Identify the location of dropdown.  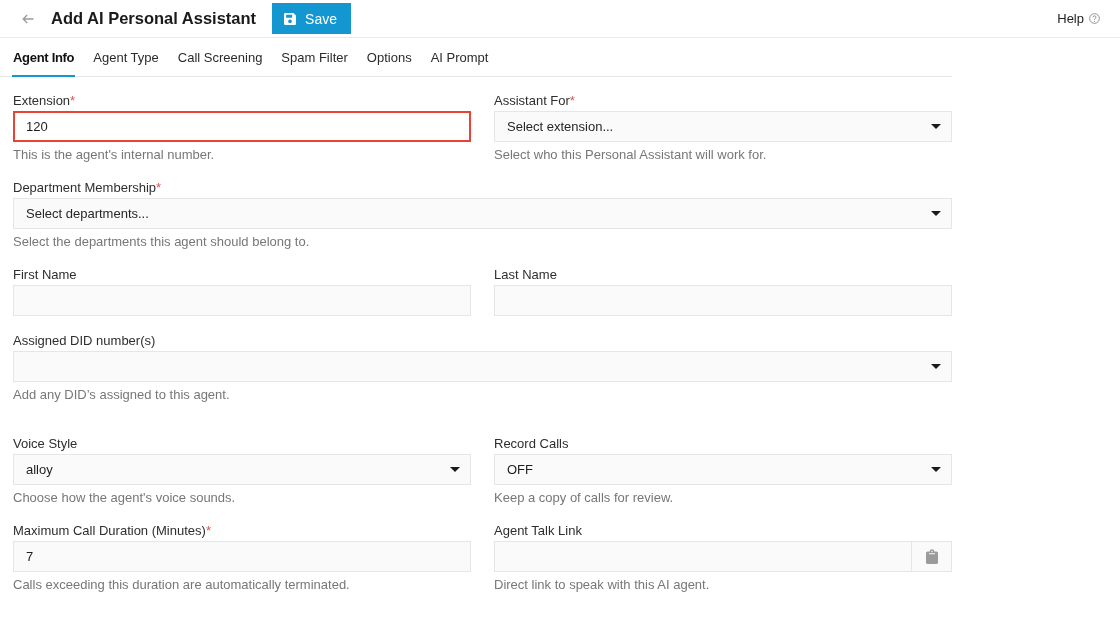
(482, 366).